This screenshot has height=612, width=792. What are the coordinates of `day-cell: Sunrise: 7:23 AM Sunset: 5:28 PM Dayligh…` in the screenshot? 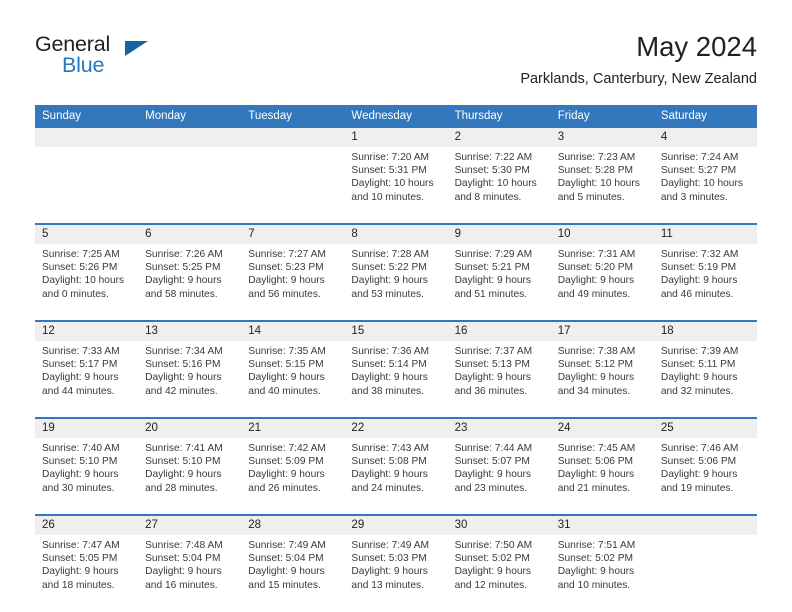 It's located at (602, 185).